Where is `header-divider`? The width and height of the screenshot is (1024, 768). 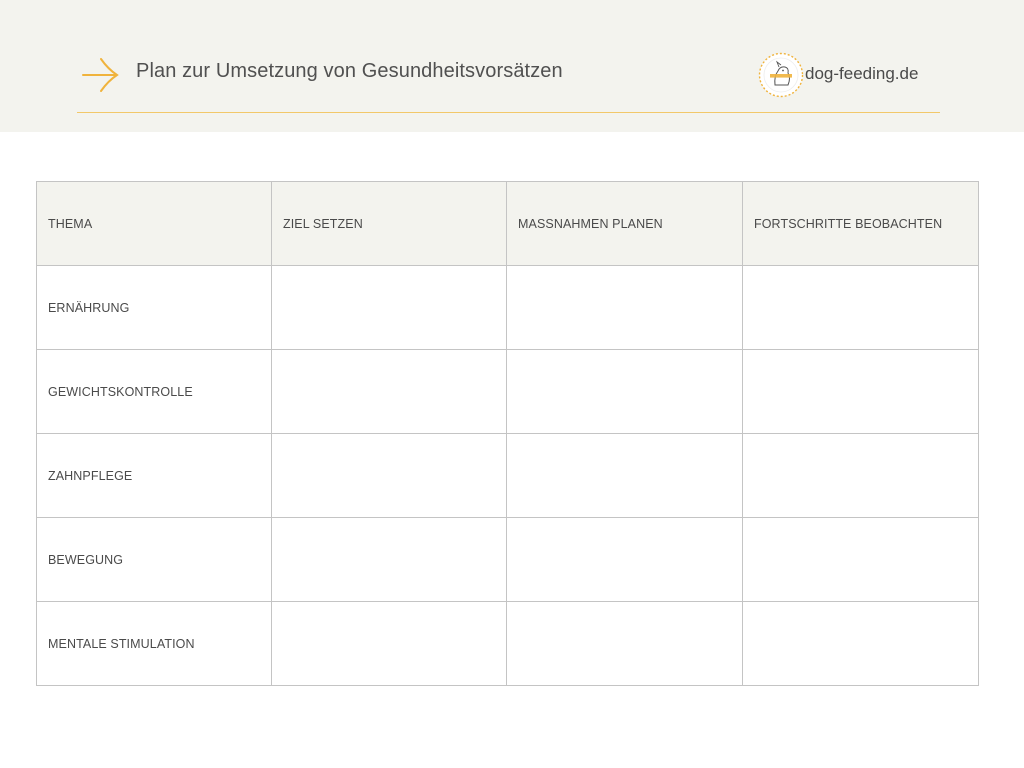
header-divider is located at coordinates (508, 112).